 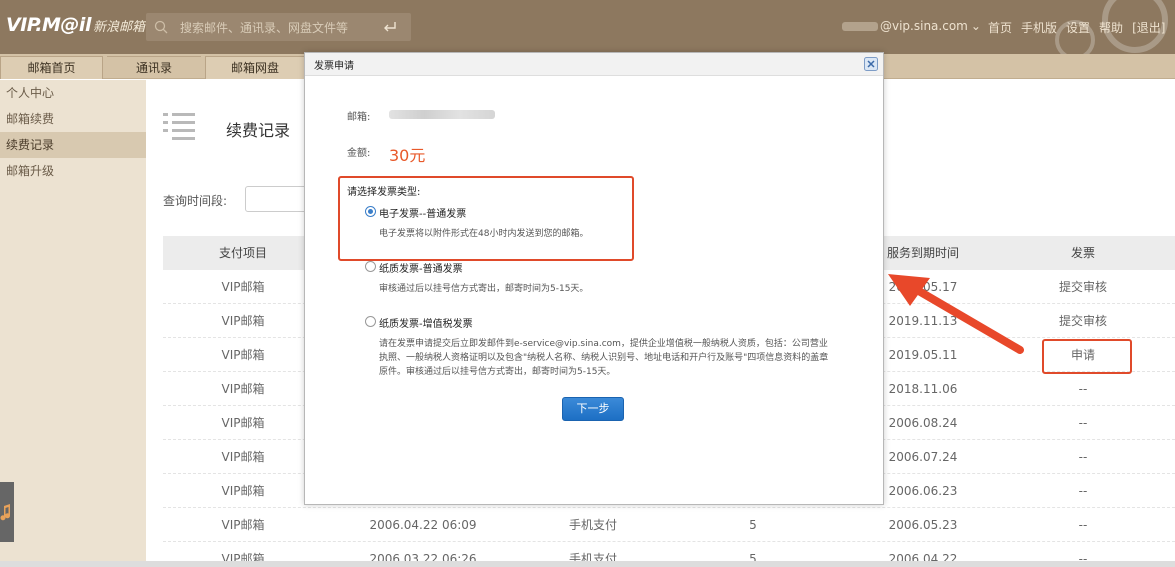 I want to click on nav-settings: 设置, so click(x=1078, y=27).